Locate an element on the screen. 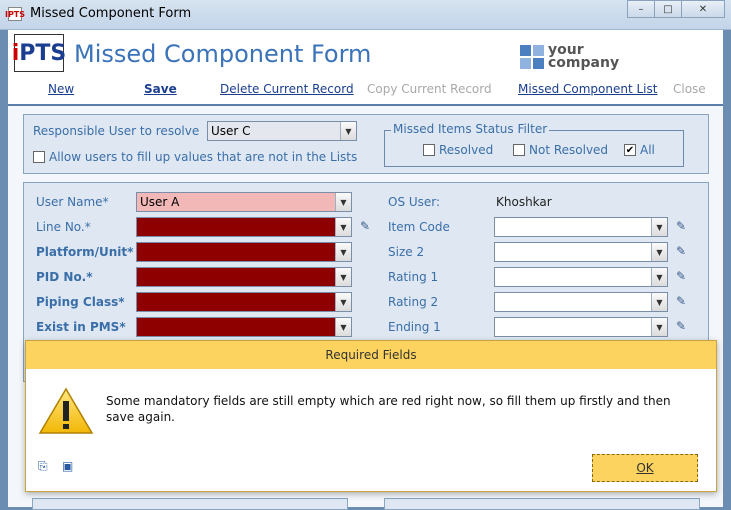  close-button: Close is located at coordinates (689, 89).